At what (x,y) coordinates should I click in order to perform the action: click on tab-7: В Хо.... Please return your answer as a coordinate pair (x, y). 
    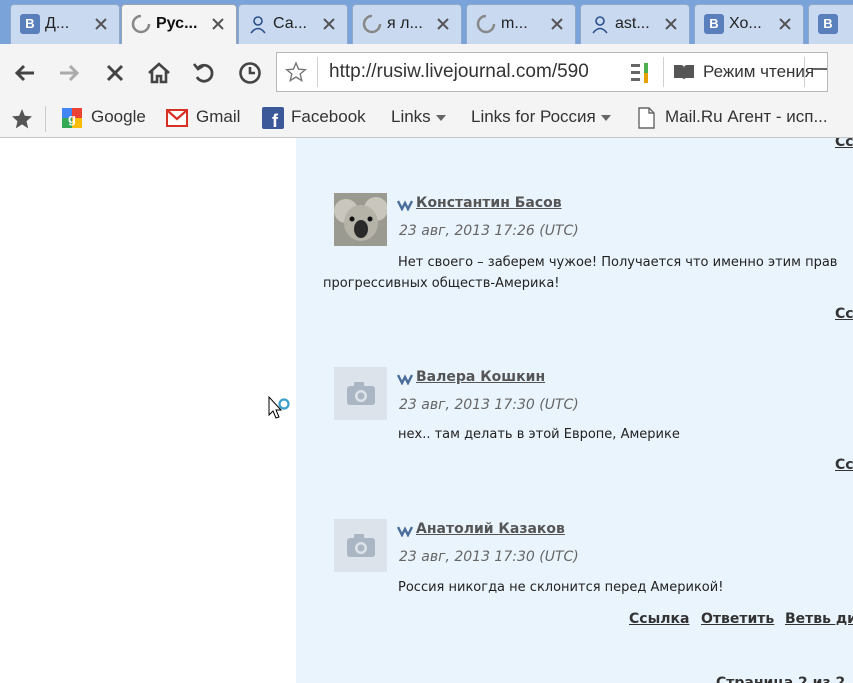
    Looking at the image, I should click on (749, 24).